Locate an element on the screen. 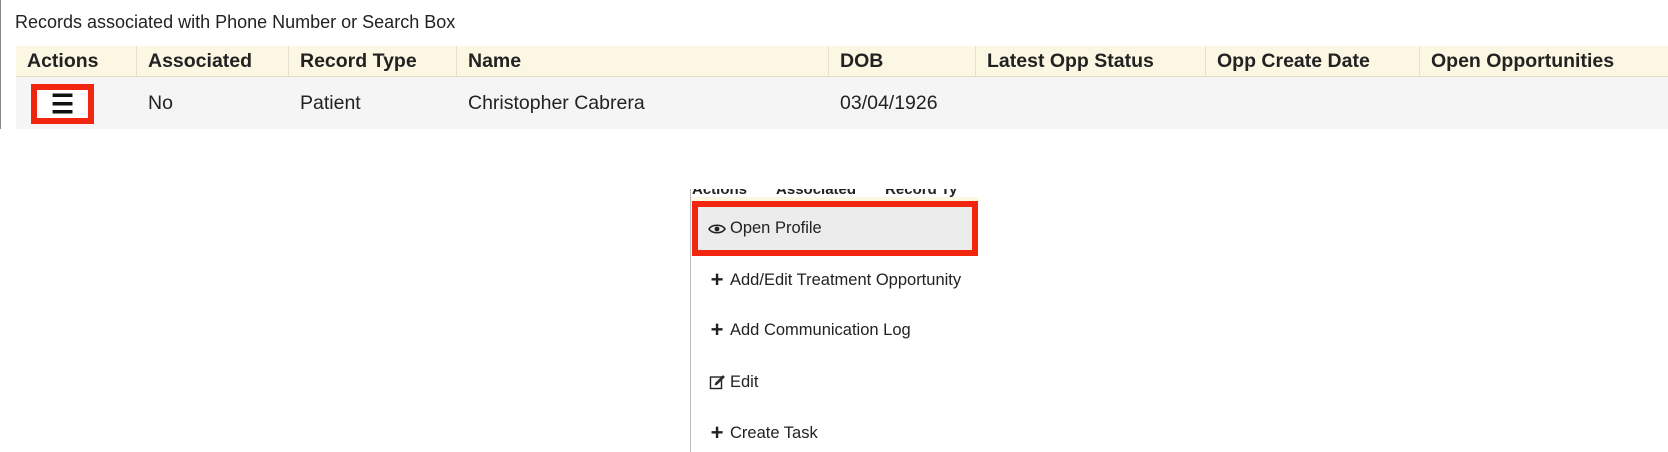  menu-item-label: Edit is located at coordinates (744, 381).